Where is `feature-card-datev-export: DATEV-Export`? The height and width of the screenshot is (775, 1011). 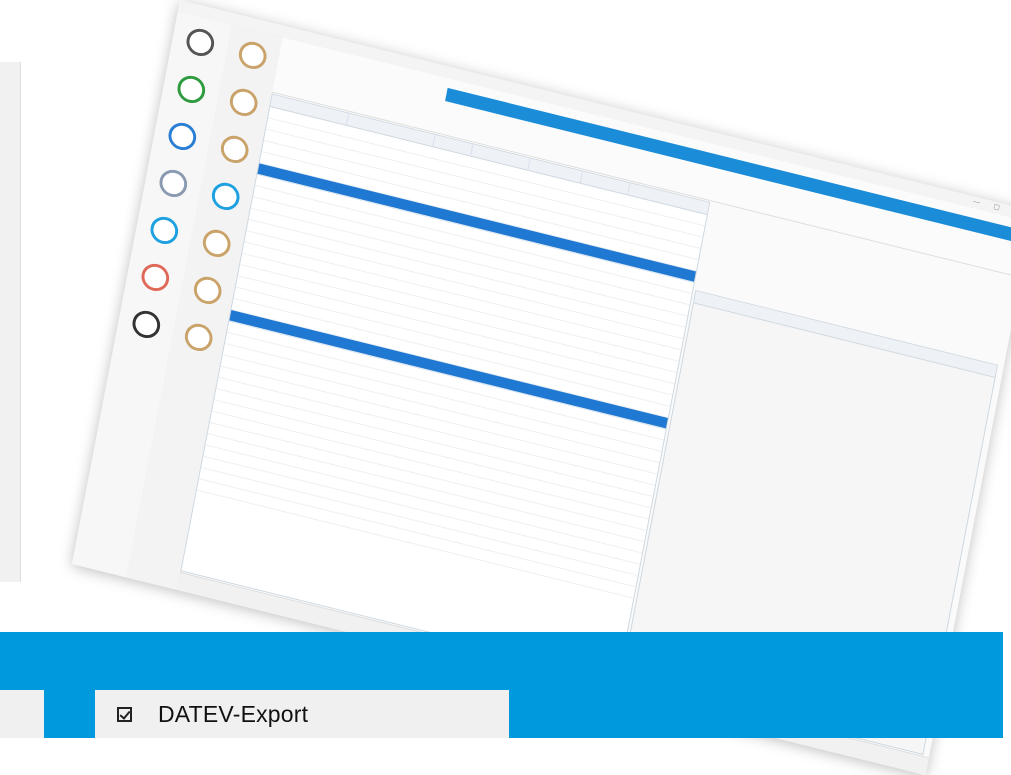
feature-card-datev-export: DATEV-Export is located at coordinates (302, 714).